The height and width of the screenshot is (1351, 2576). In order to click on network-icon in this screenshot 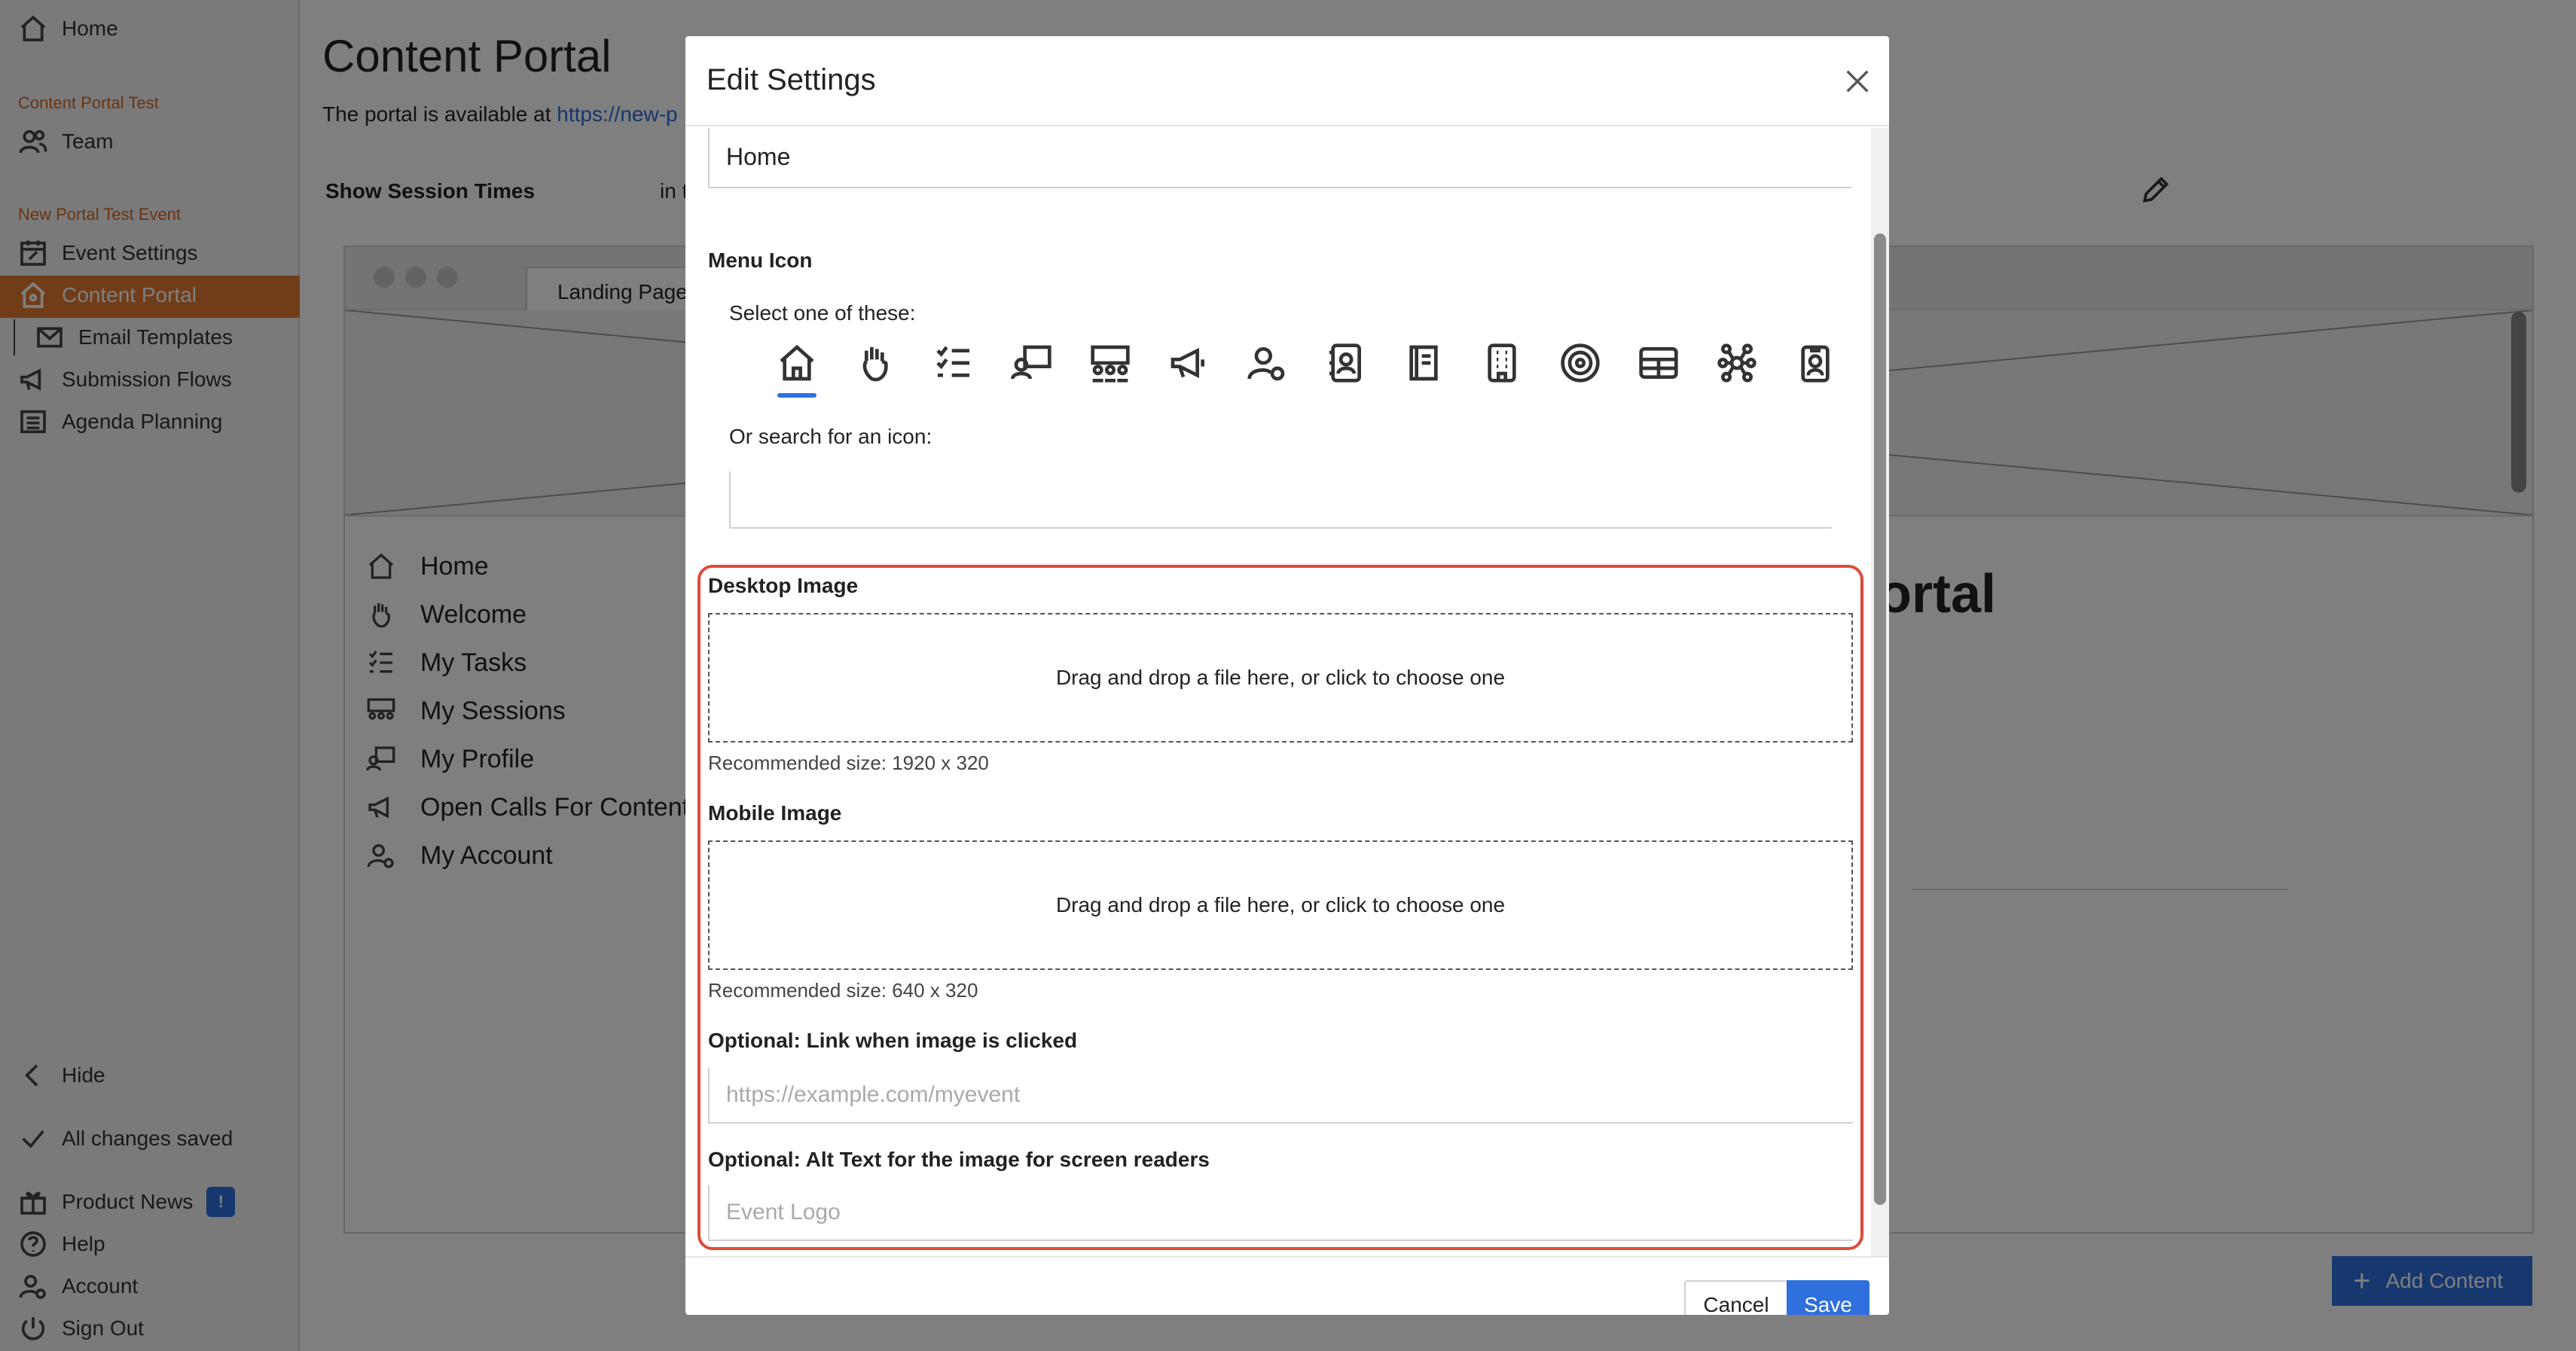, I will do `click(1737, 363)`.